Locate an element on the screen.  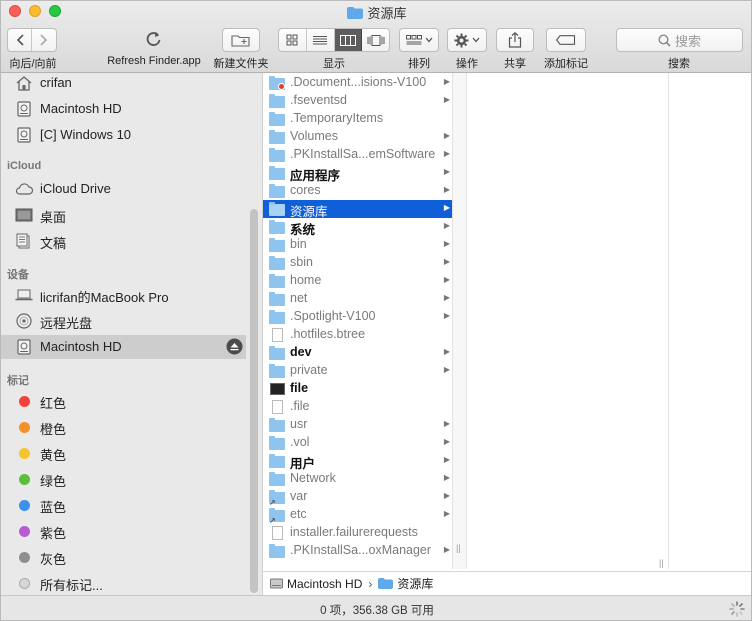
sidebar-item-remote-disc: 远程光盘 is located at coordinates (123, 321).